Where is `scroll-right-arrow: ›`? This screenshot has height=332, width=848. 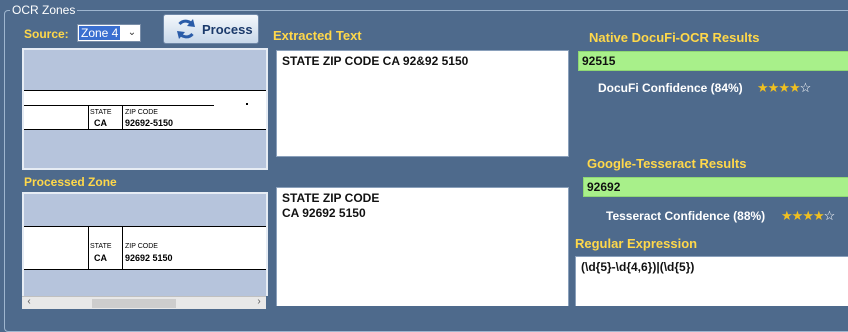
scroll-right-arrow: › is located at coordinates (259, 302).